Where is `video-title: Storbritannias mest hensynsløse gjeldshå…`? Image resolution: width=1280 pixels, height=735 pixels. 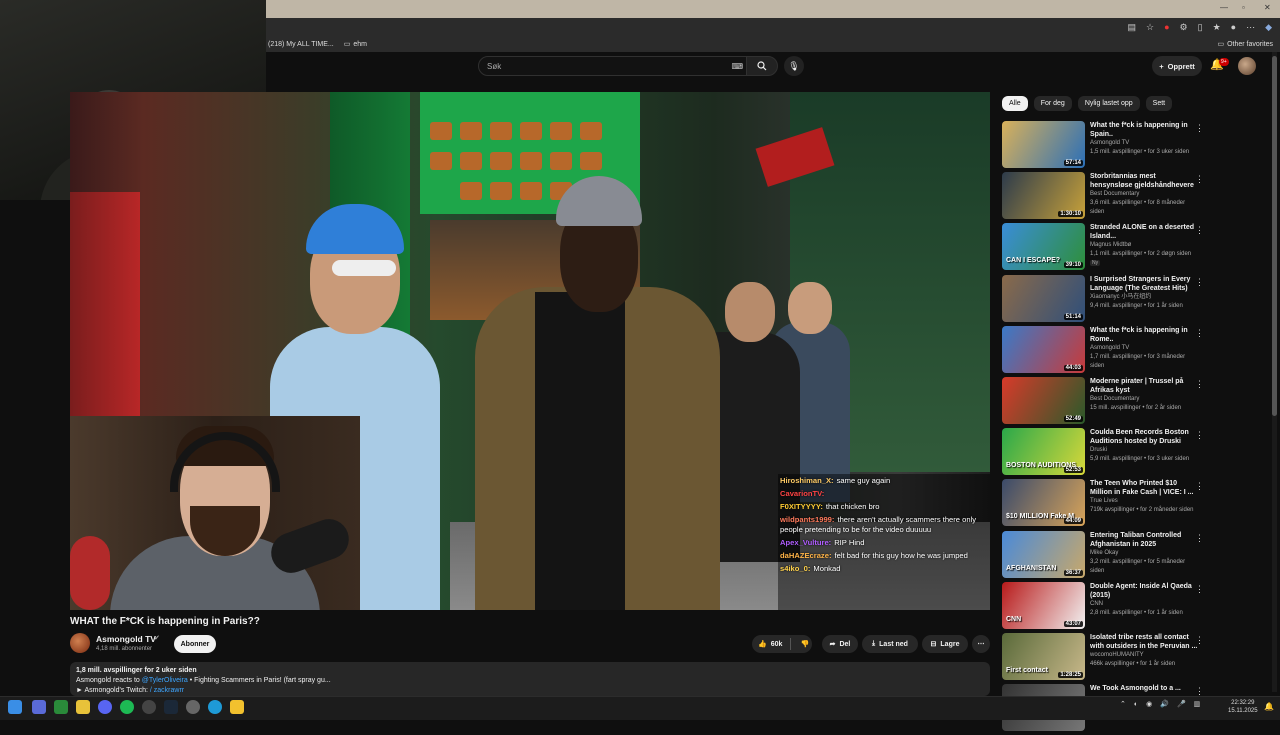
video-title: Storbritannias mest hensynsløse gjeldshå… is located at coordinates (1145, 181).